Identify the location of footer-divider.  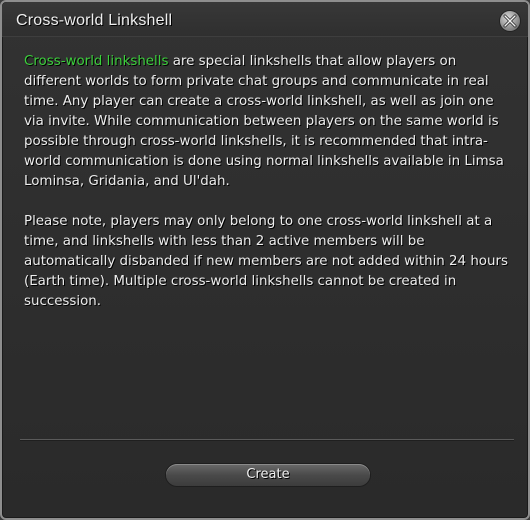
(267, 439).